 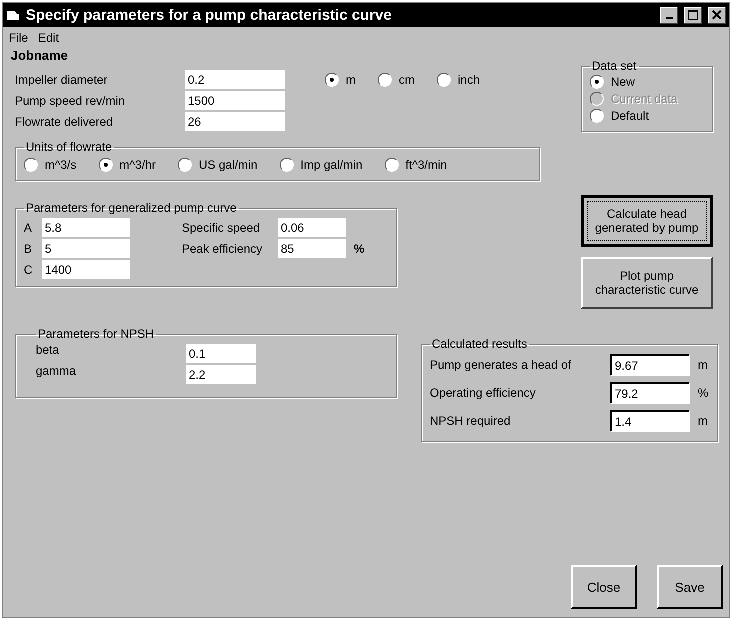 I want to click on group-title: Parameters for NPSH, so click(x=96, y=334).